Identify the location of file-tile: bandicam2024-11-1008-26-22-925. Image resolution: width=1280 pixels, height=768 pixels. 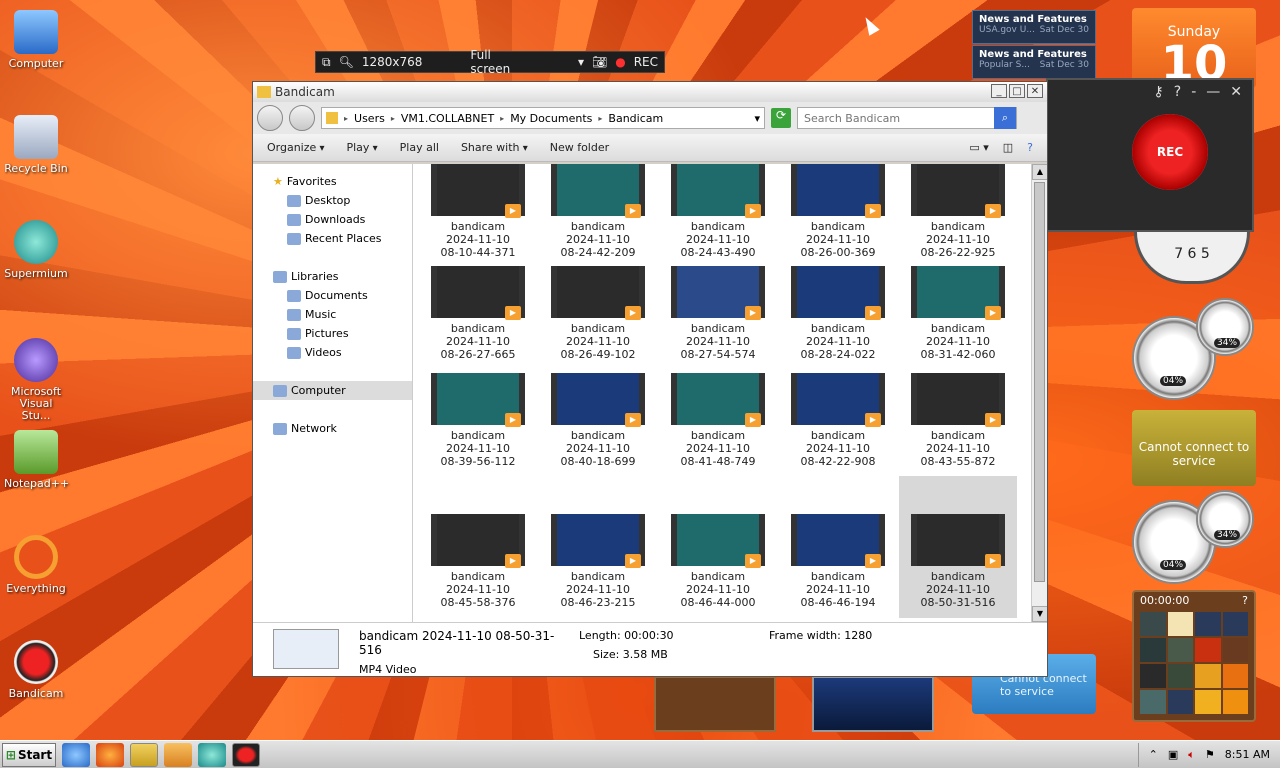
(958, 211).